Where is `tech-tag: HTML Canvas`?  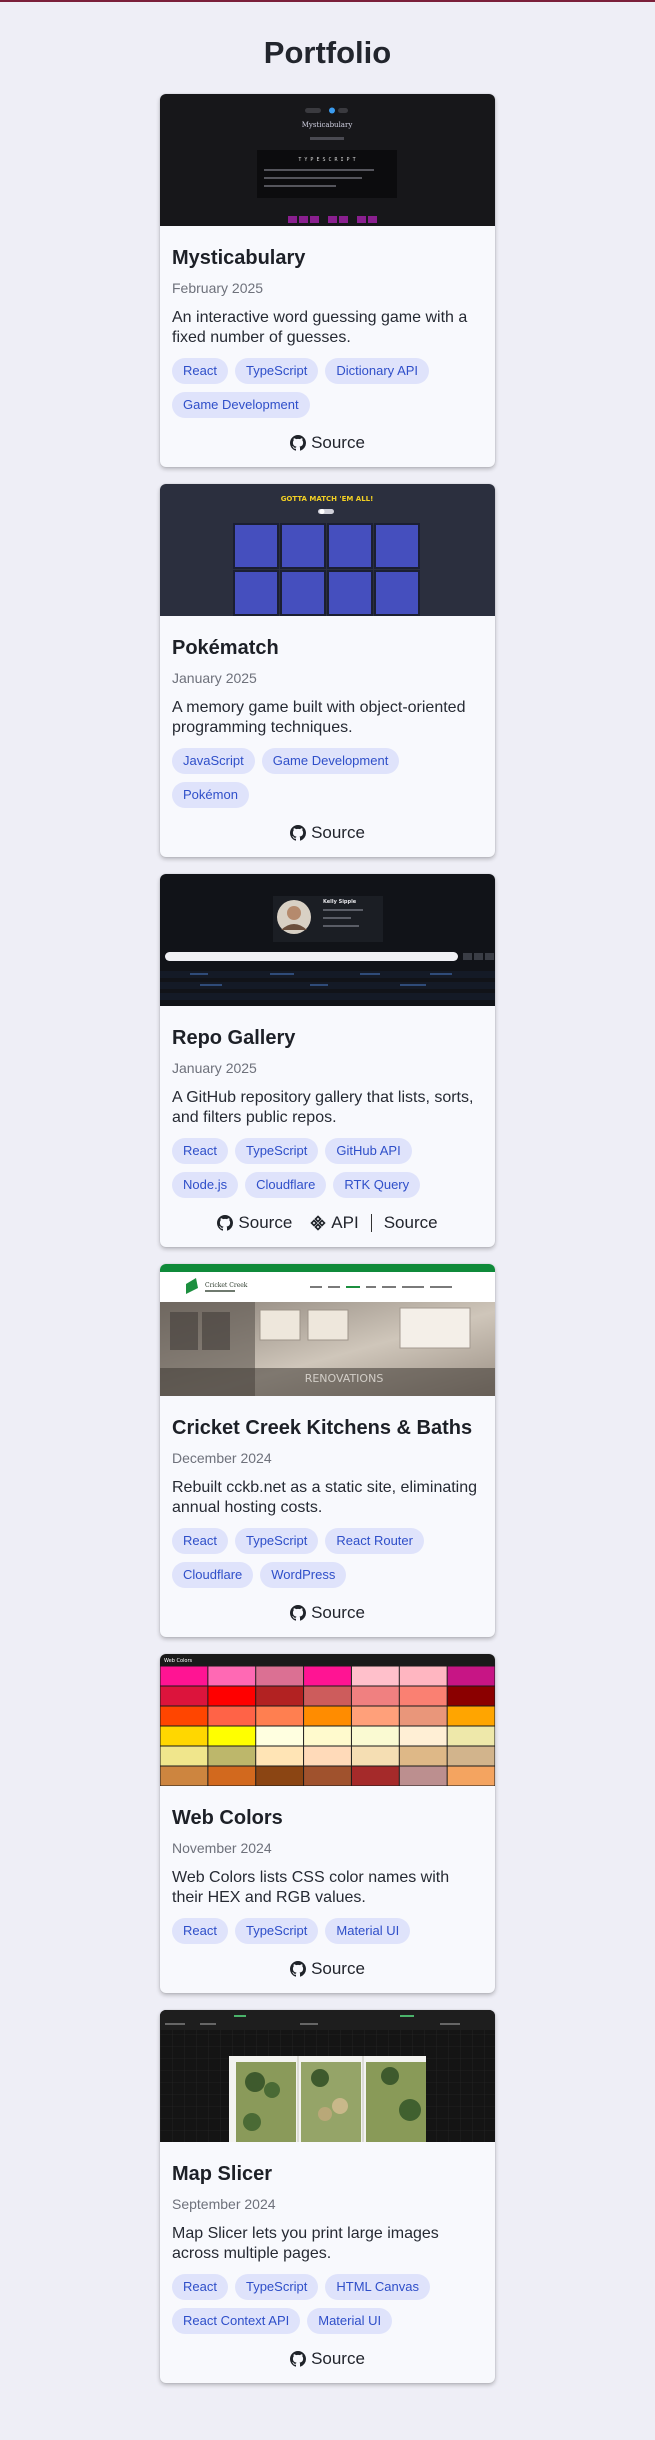 tech-tag: HTML Canvas is located at coordinates (377, 2287).